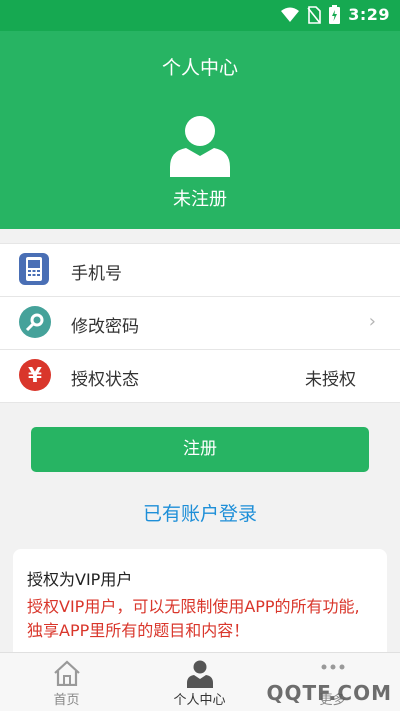 The image size is (400, 711). What do you see at coordinates (193, 618) in the screenshot?
I see `vip-card-description: 授权VIP用户，可以无限制使用APP的所有功能, 独享APP里所有的题目和内容！` at bounding box center [193, 618].